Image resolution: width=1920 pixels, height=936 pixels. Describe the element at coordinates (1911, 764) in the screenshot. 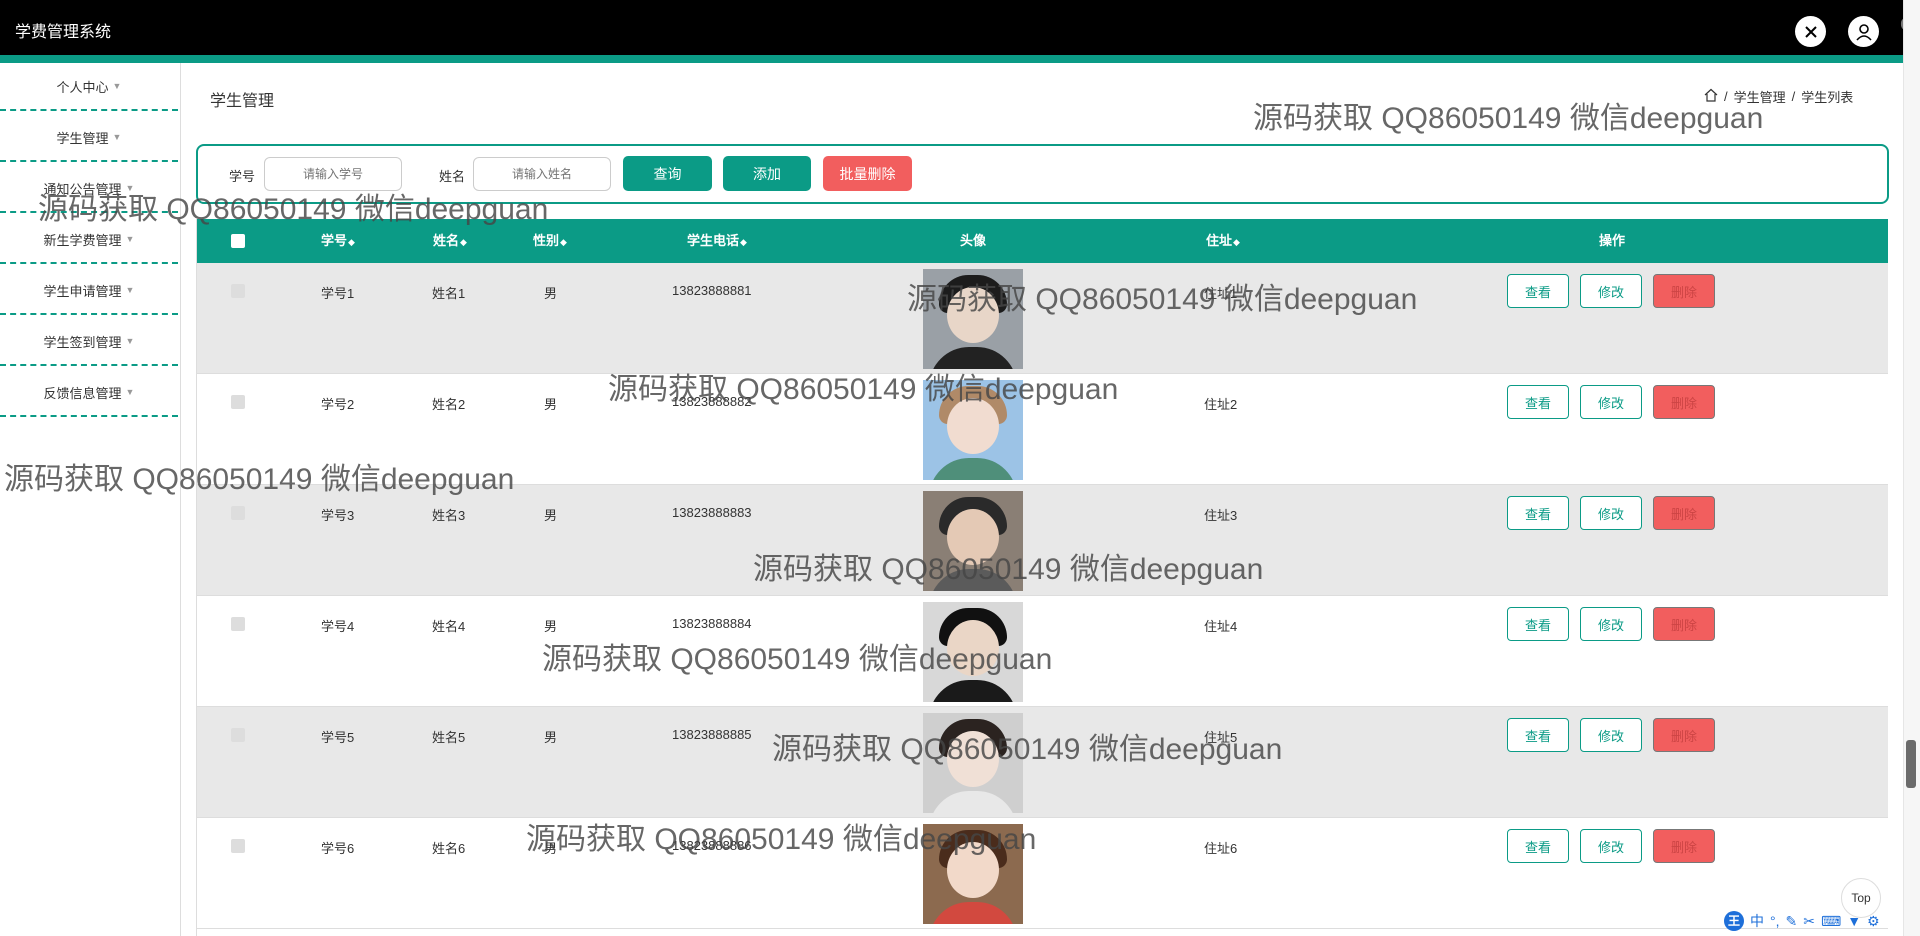

I see `scrollbar-thumb` at that location.